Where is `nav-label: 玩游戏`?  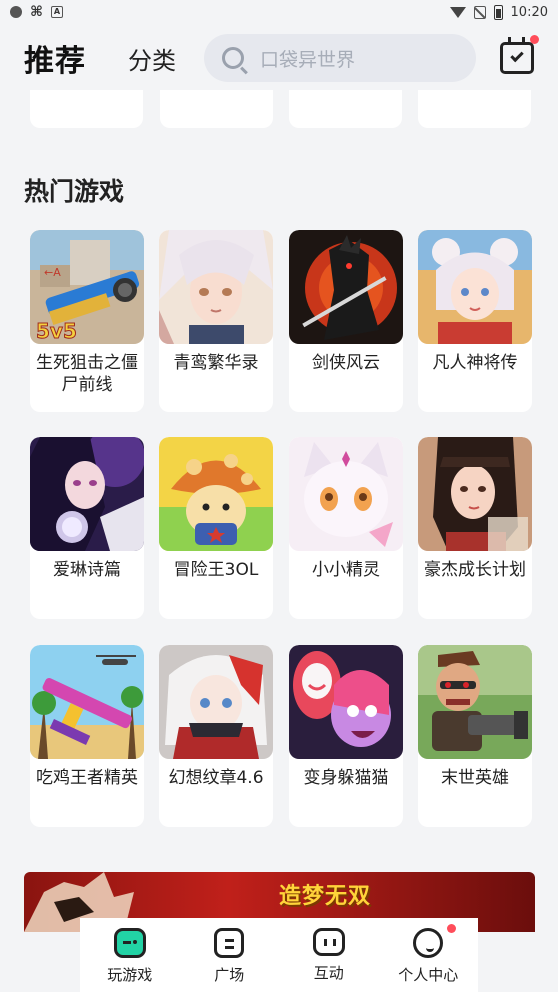 nav-label: 玩游戏 is located at coordinates (130, 975).